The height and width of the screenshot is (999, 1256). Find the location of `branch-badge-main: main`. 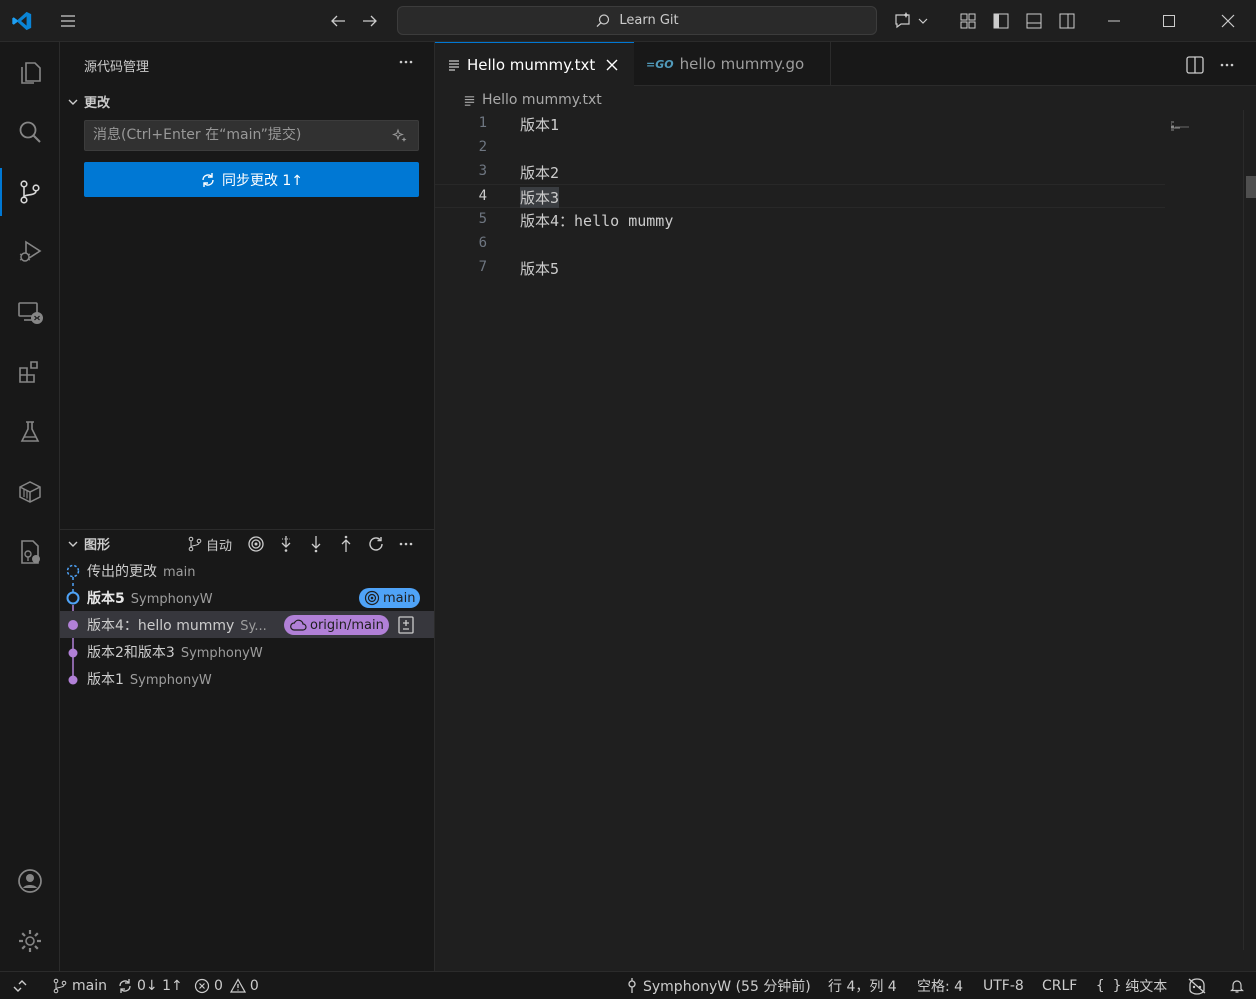

branch-badge-main: main is located at coordinates (390, 598).